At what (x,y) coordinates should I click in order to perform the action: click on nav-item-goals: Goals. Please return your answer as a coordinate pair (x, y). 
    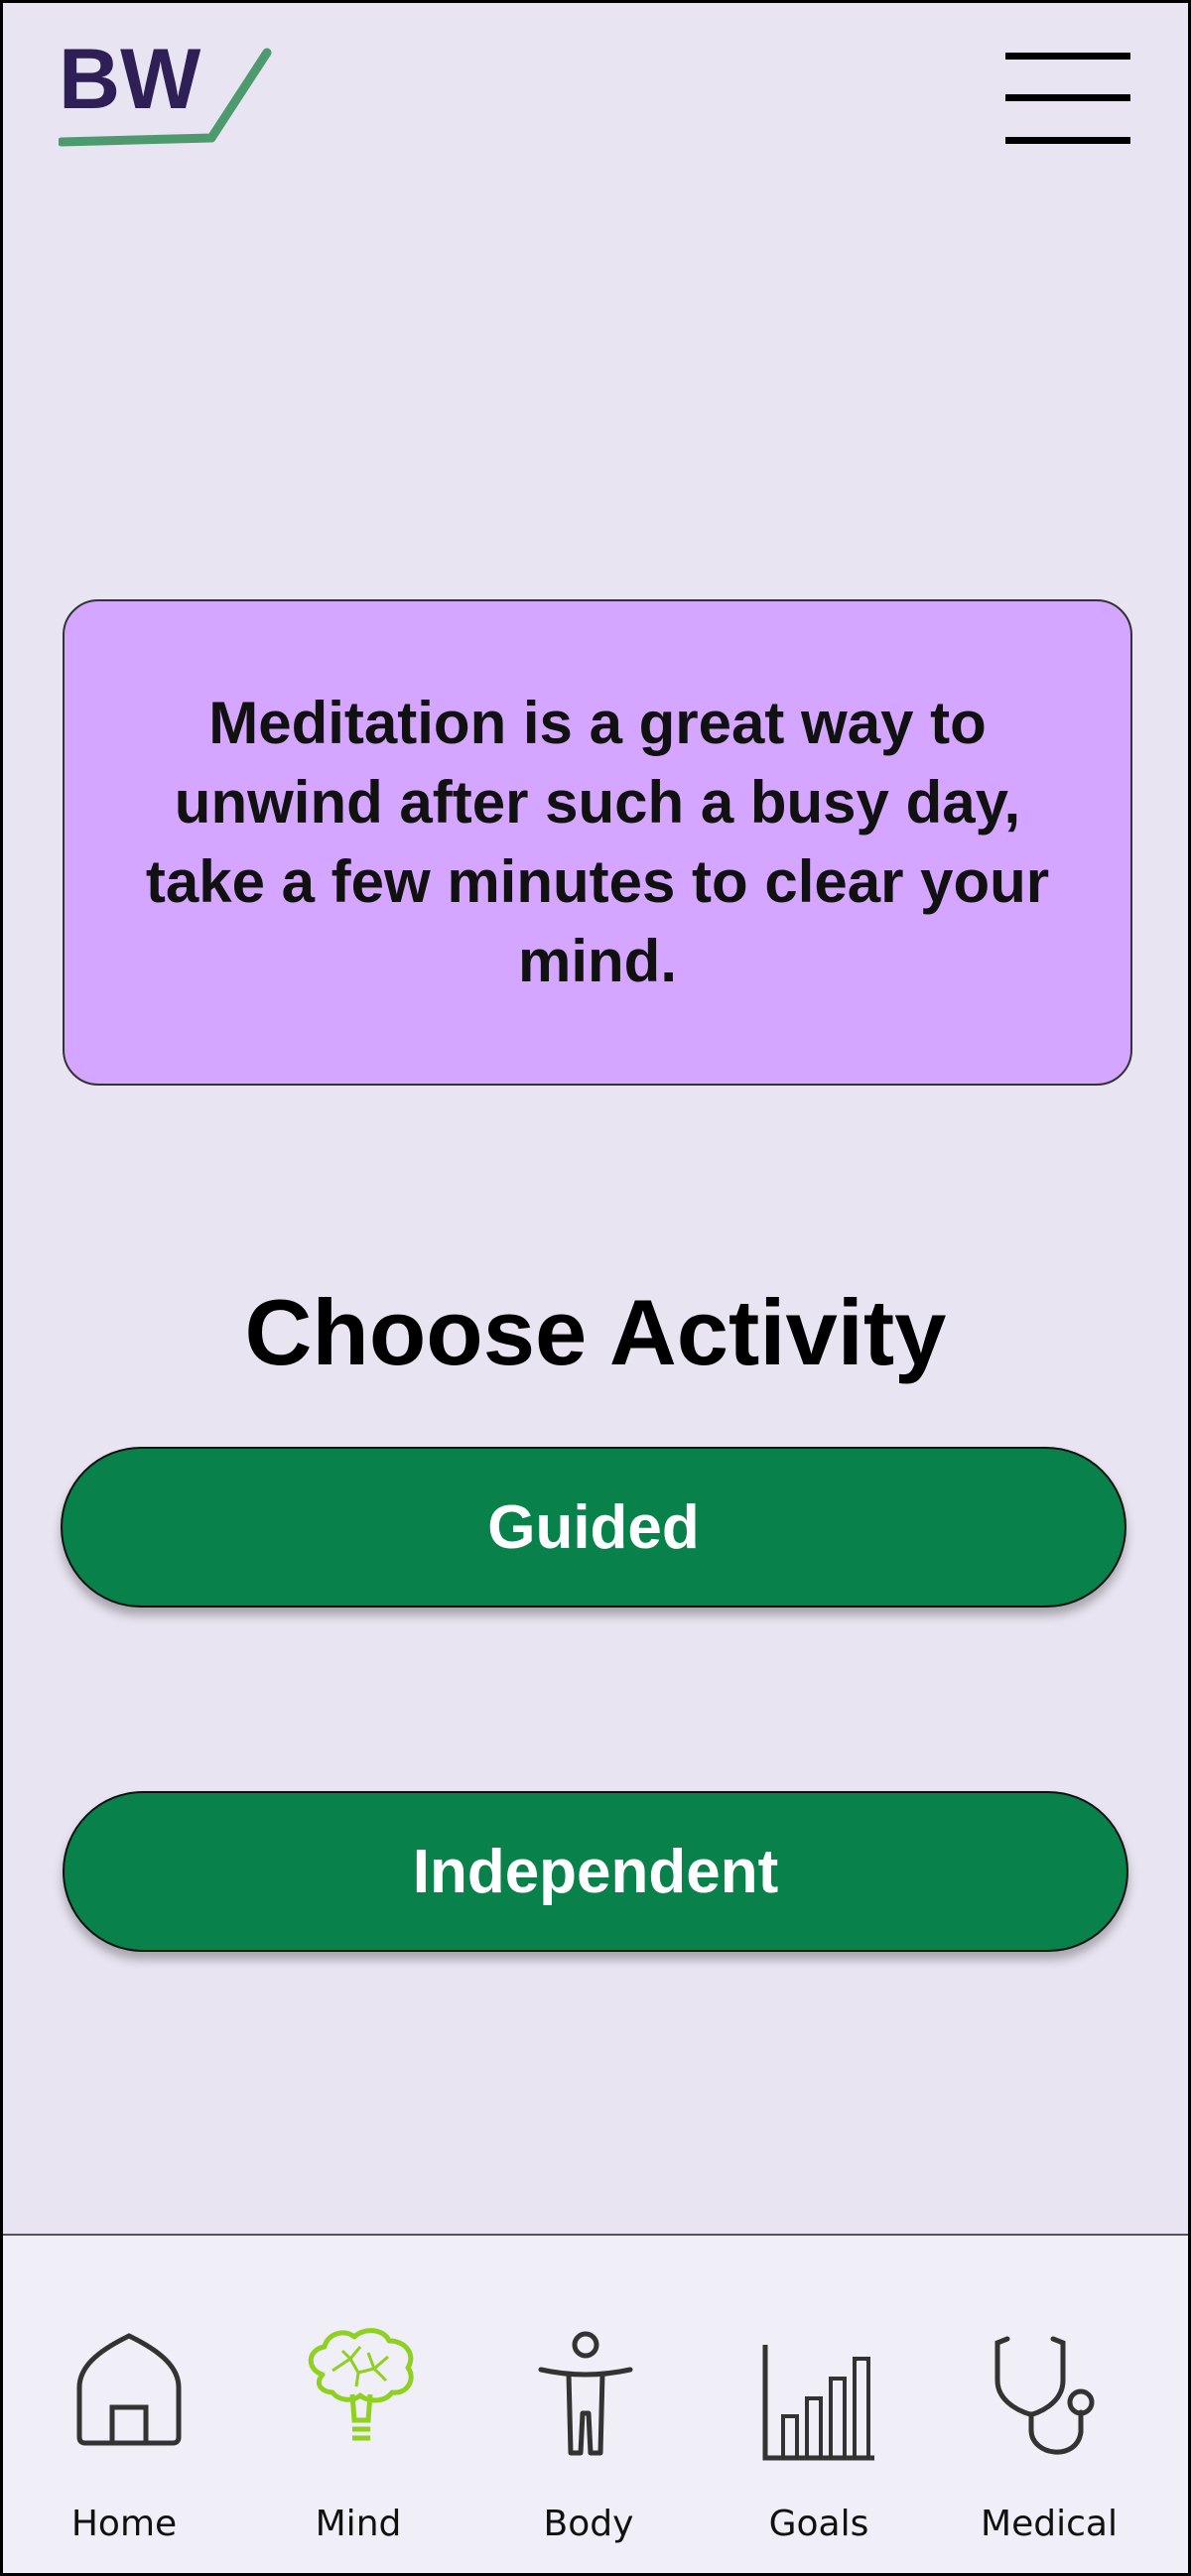
    Looking at the image, I should click on (819, 2405).